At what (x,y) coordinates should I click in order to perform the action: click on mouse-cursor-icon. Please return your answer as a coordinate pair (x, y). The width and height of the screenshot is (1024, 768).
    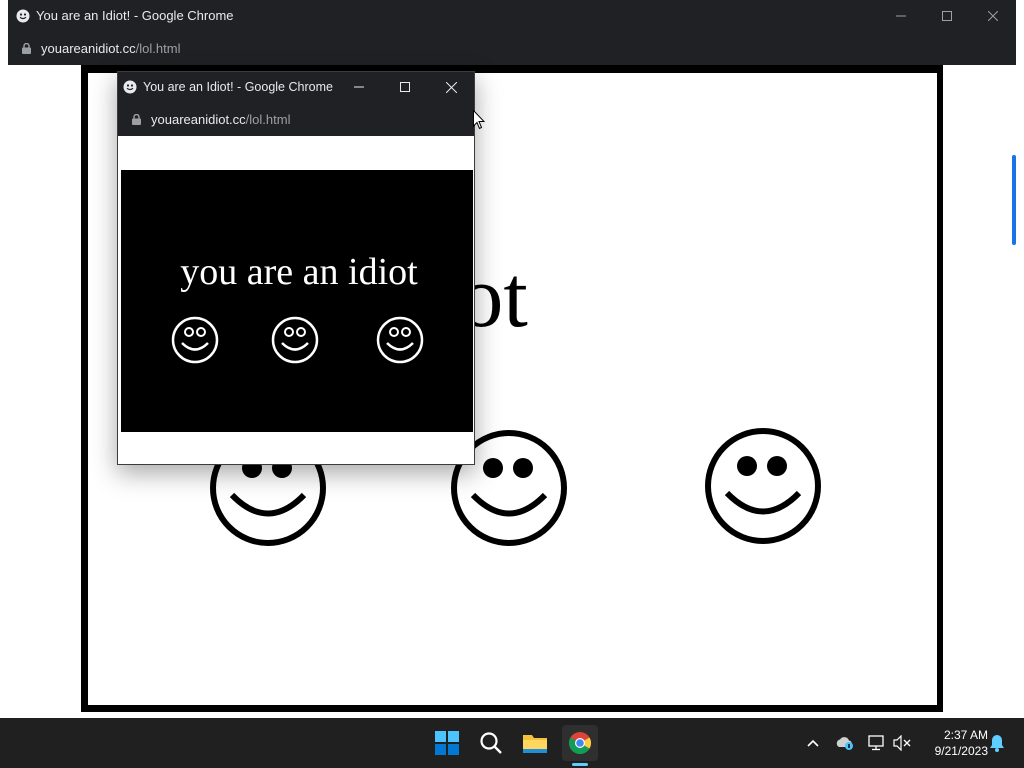
    Looking at the image, I should click on (479, 120).